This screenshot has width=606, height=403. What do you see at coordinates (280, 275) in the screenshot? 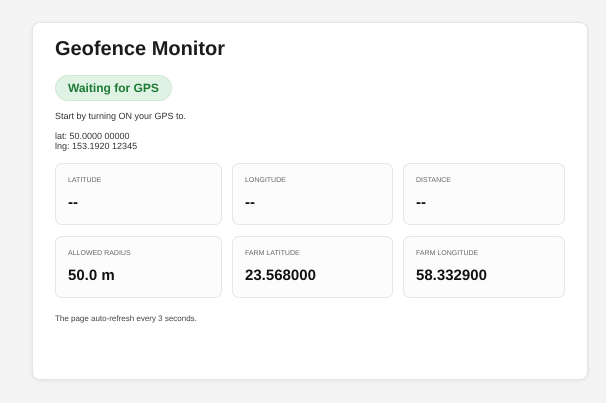
I see `stat-value: 23.568000` at bounding box center [280, 275].